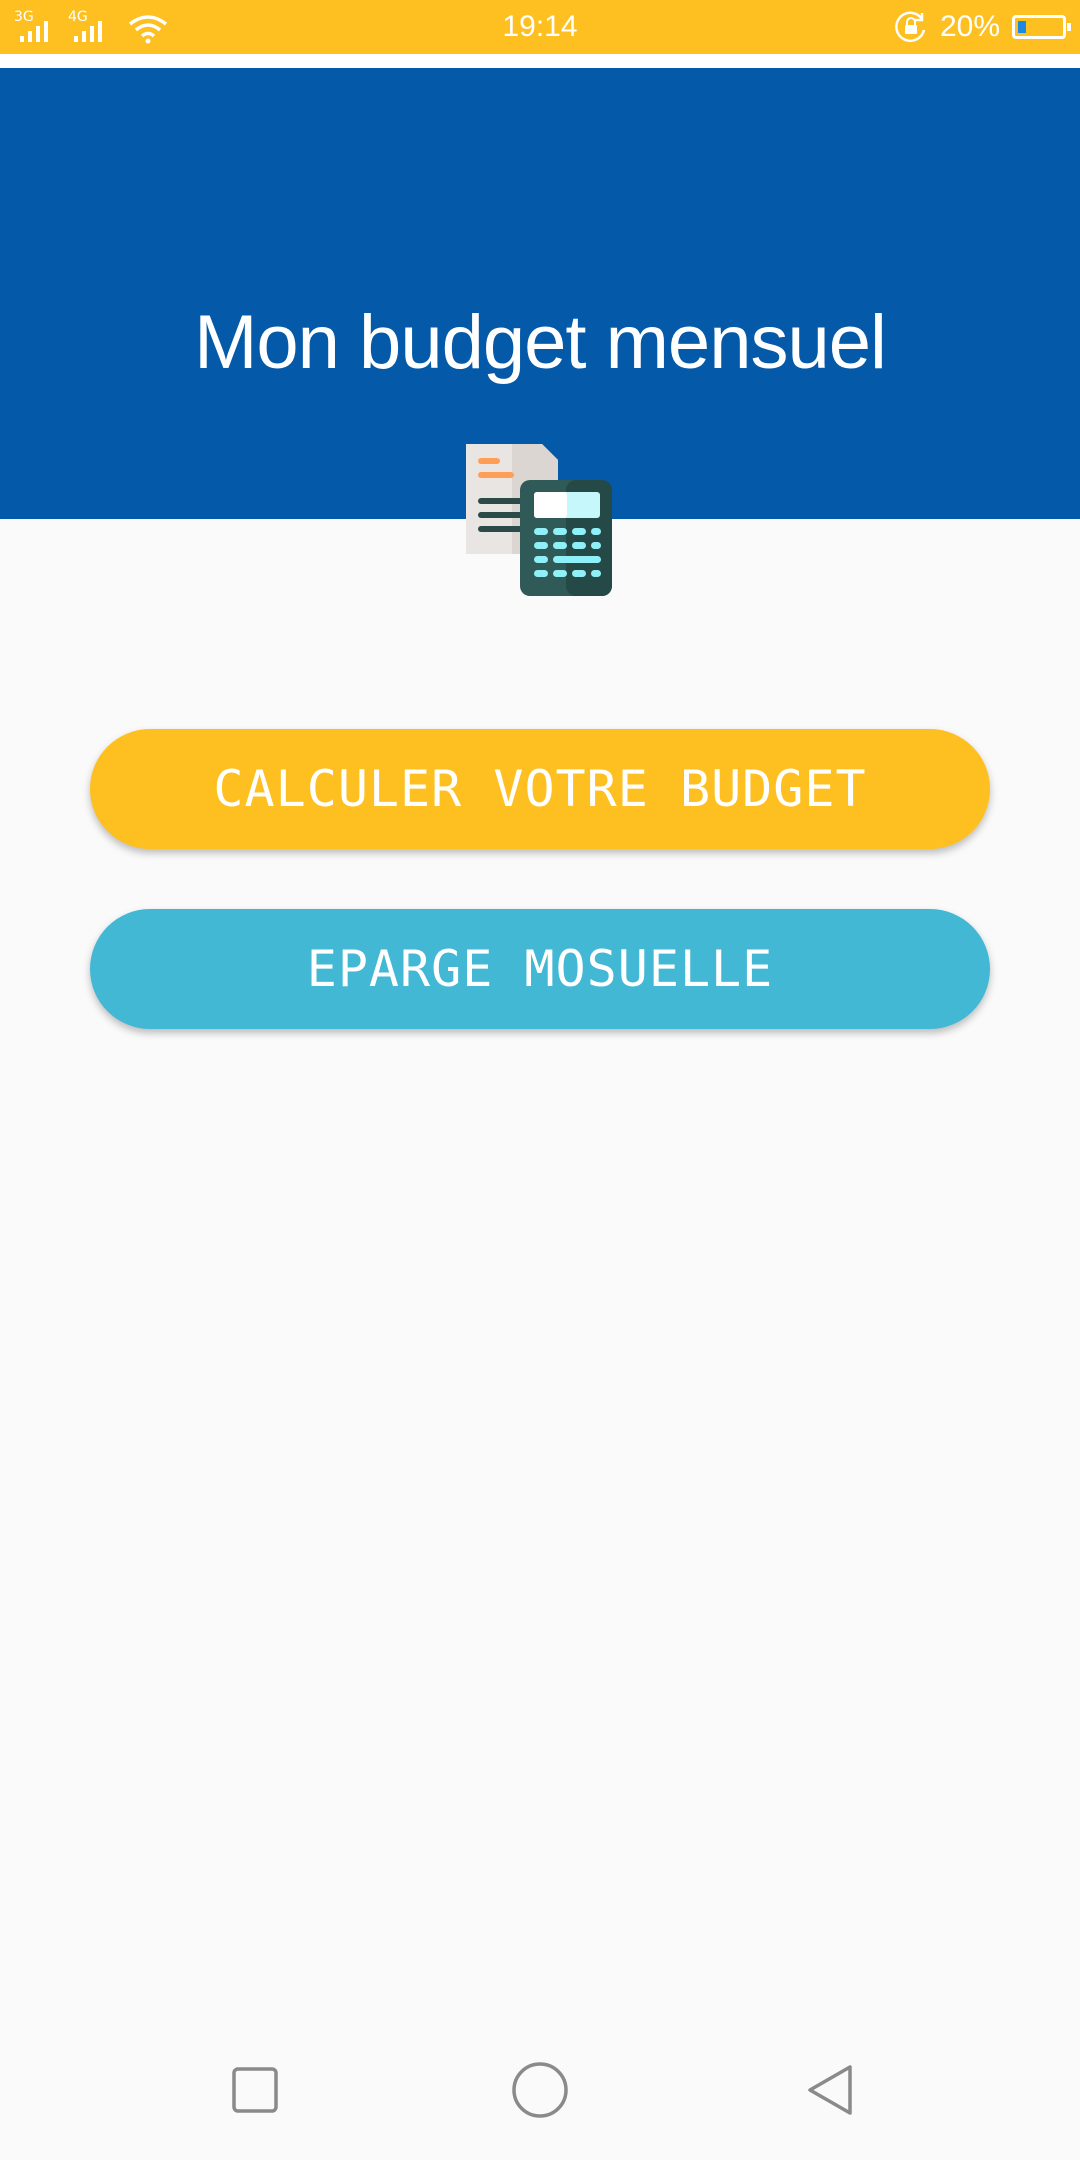  Describe the element at coordinates (910, 27) in the screenshot. I see `rotation-lock-icon` at that location.